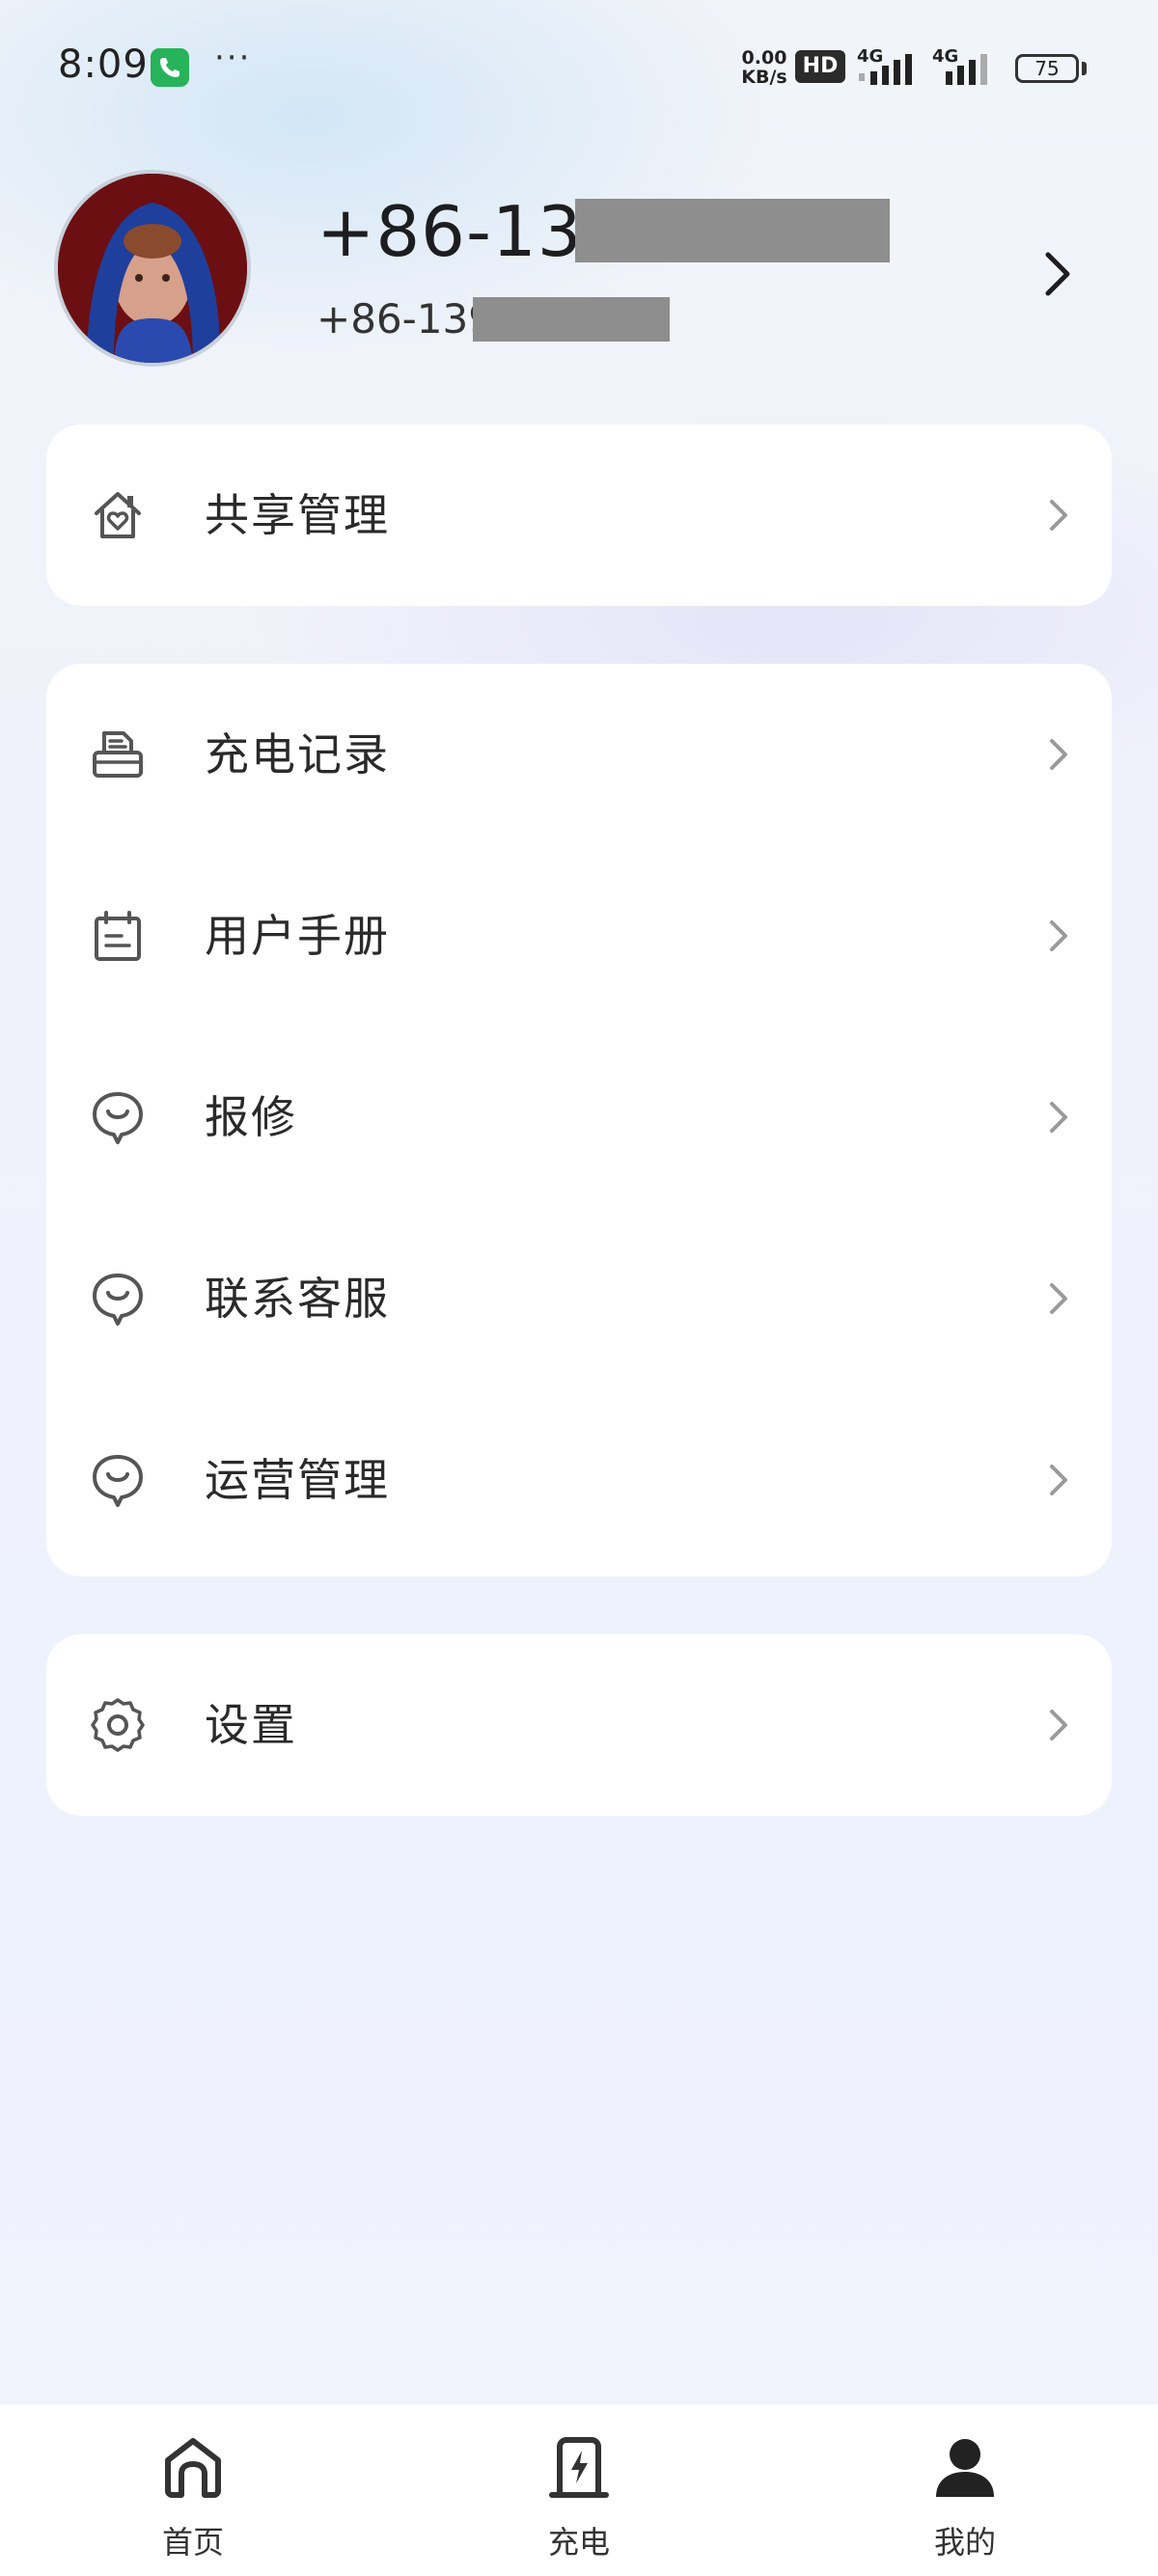 The width and height of the screenshot is (1158, 2576). Describe the element at coordinates (820, 66) in the screenshot. I see `hd-volte-icon: HD` at that location.